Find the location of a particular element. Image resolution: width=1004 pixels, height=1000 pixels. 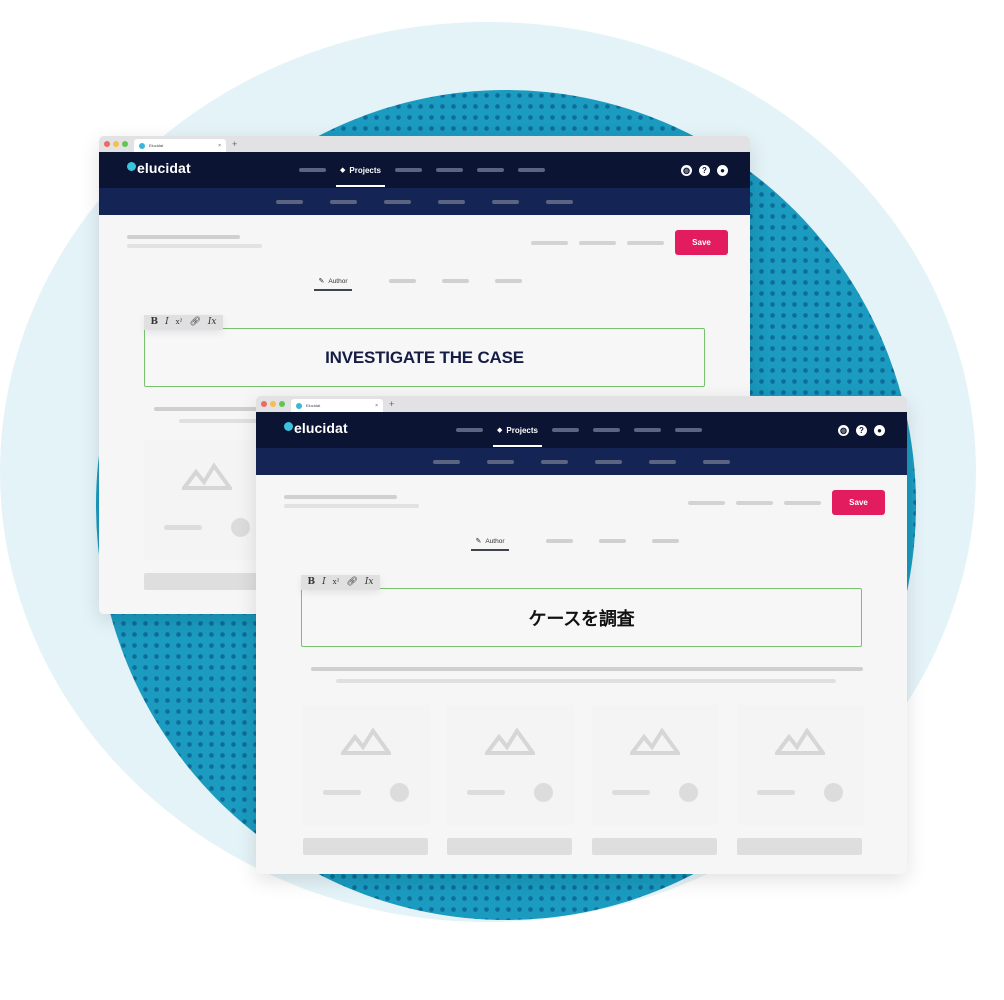

heading-editor: INVESTIGATE THE CASE is located at coordinates (424, 357).